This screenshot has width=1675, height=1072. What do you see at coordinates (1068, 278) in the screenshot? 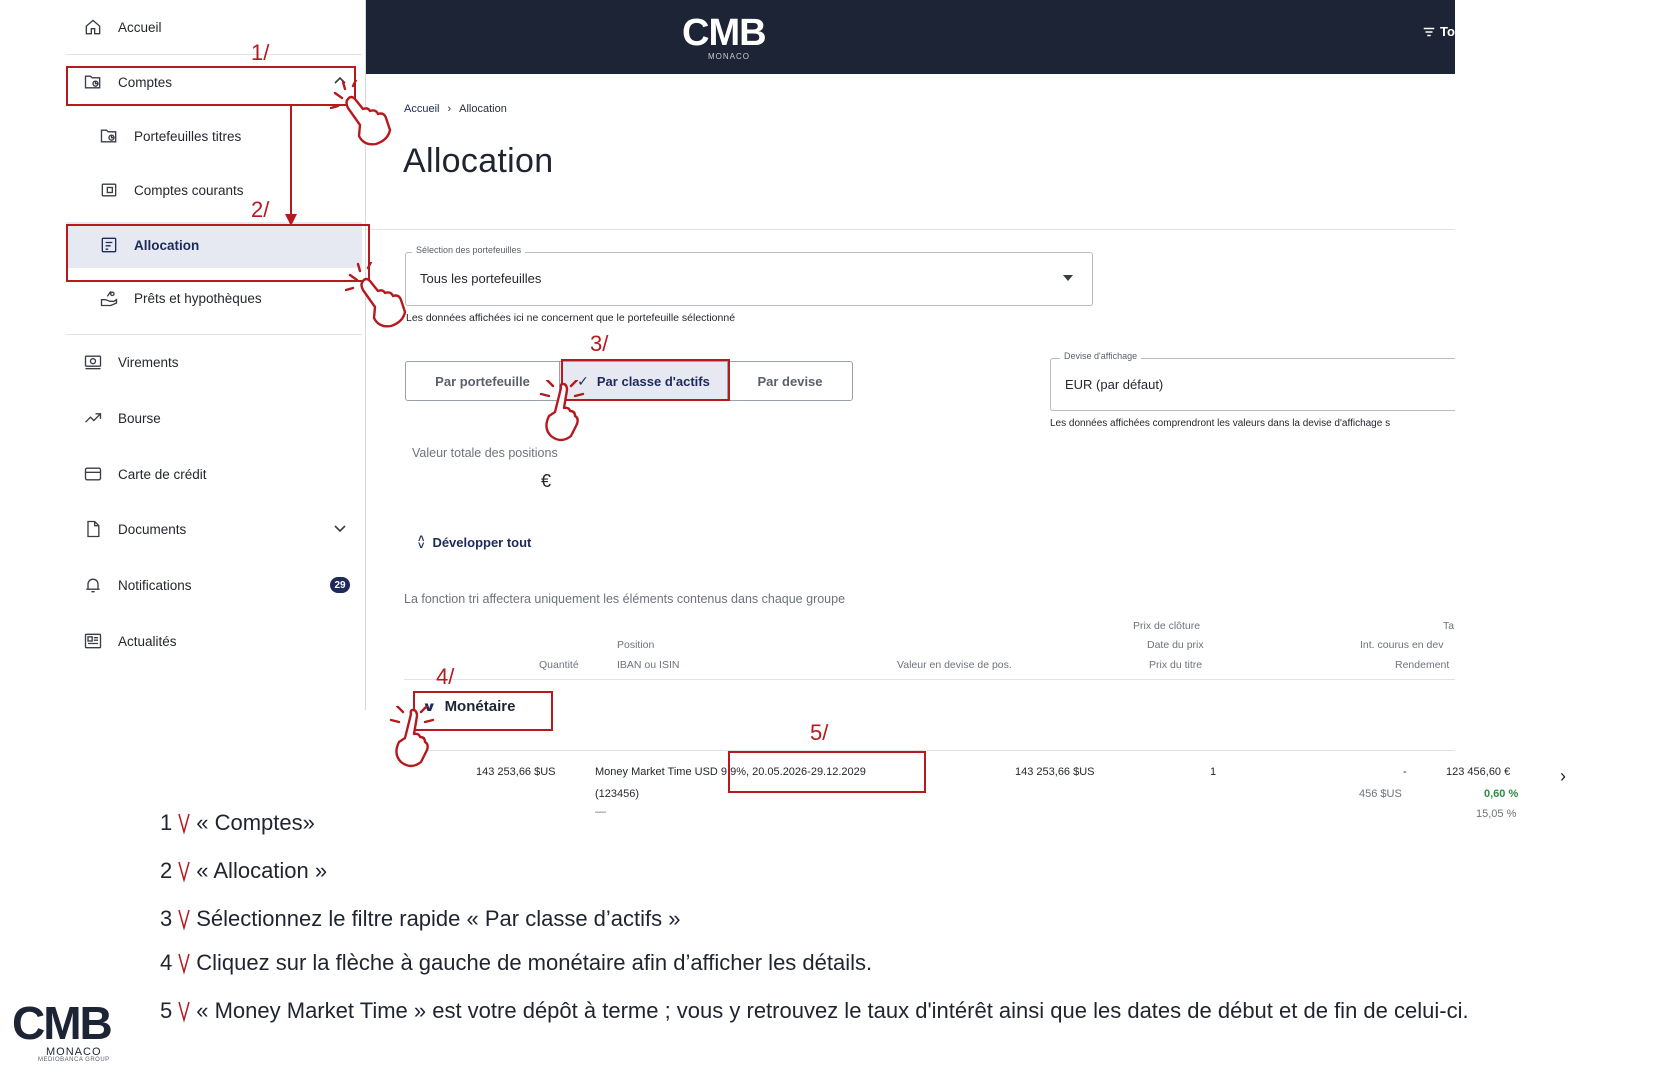
I see `caret-down-icon` at bounding box center [1068, 278].